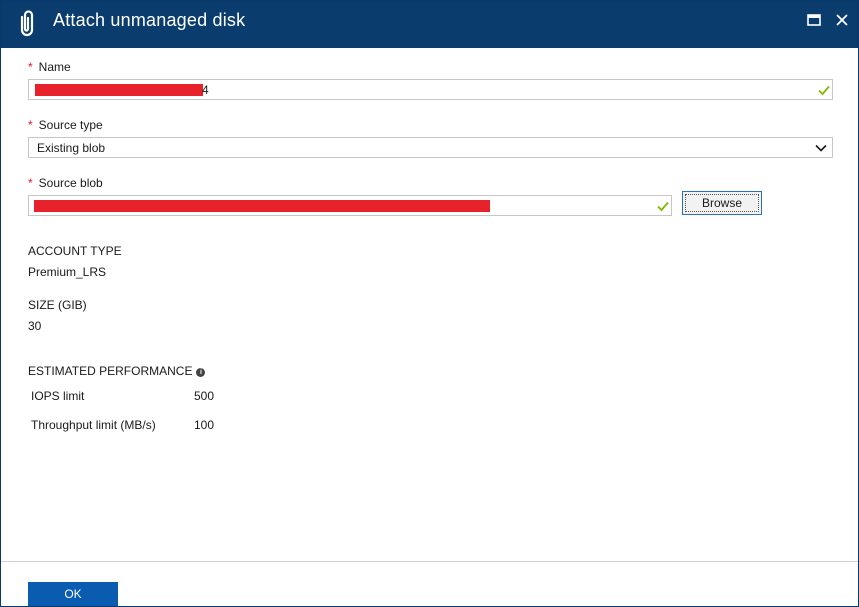 The width and height of the screenshot is (859, 607). I want to click on source-type-value: Existing blob, so click(71, 148).